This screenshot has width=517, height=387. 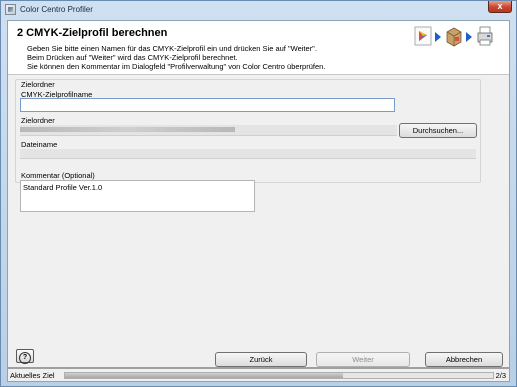 What do you see at coordinates (363, 359) in the screenshot?
I see `next-button: Weiter` at bounding box center [363, 359].